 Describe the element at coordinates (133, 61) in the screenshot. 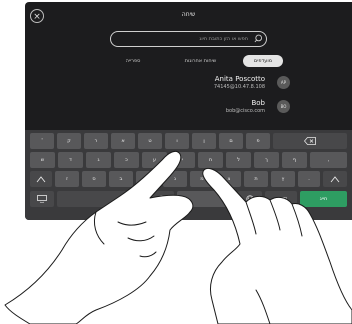

I see `tab-directory: ספרייה` at that location.